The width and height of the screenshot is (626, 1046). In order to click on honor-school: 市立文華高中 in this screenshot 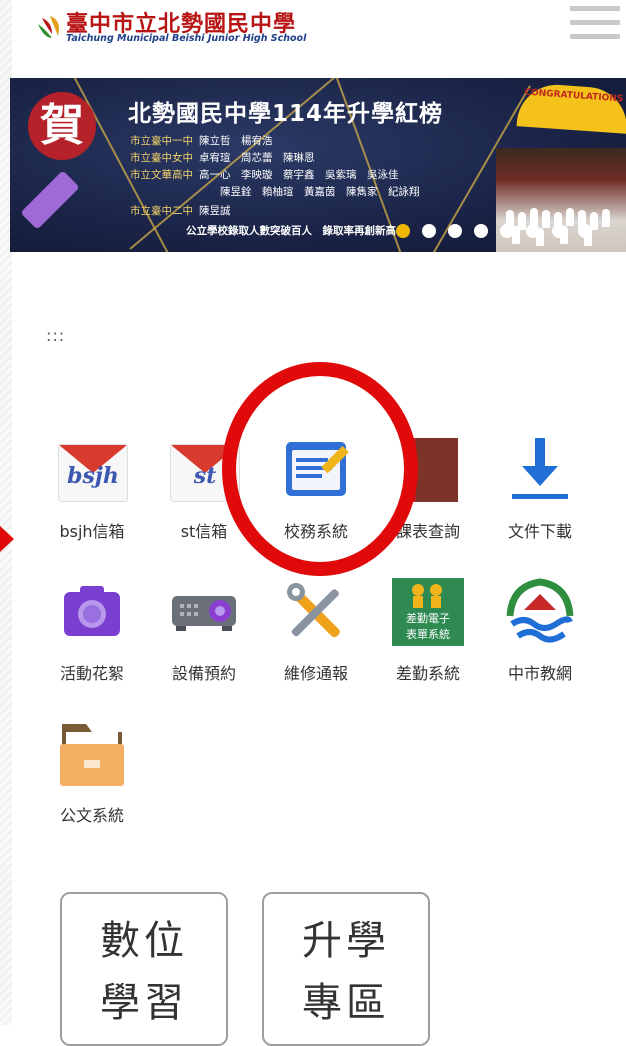, I will do `click(161, 175)`.